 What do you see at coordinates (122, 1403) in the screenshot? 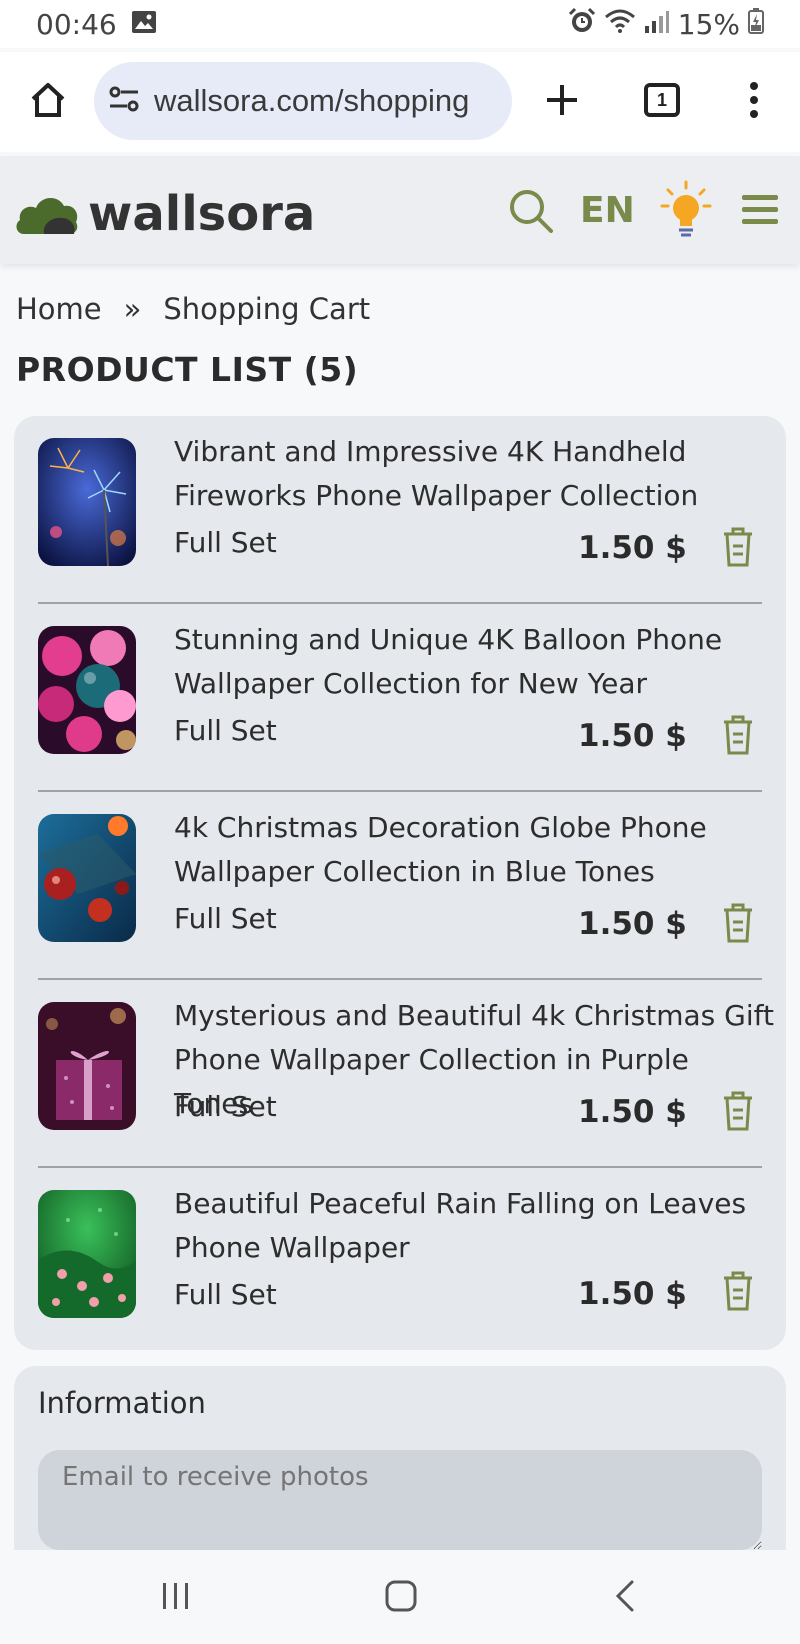
I see `information-title: Information` at bounding box center [122, 1403].